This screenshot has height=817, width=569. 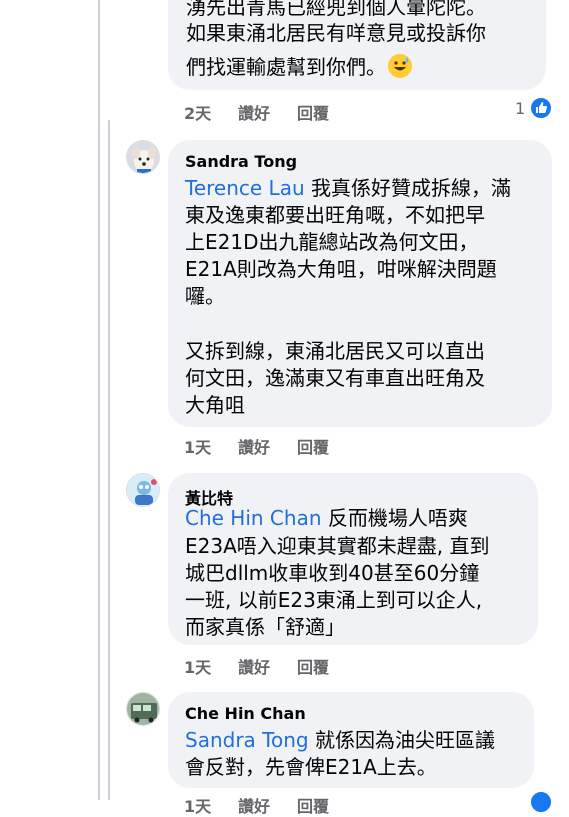 I want to click on comment-author: Sandra Tong, so click(x=241, y=161).